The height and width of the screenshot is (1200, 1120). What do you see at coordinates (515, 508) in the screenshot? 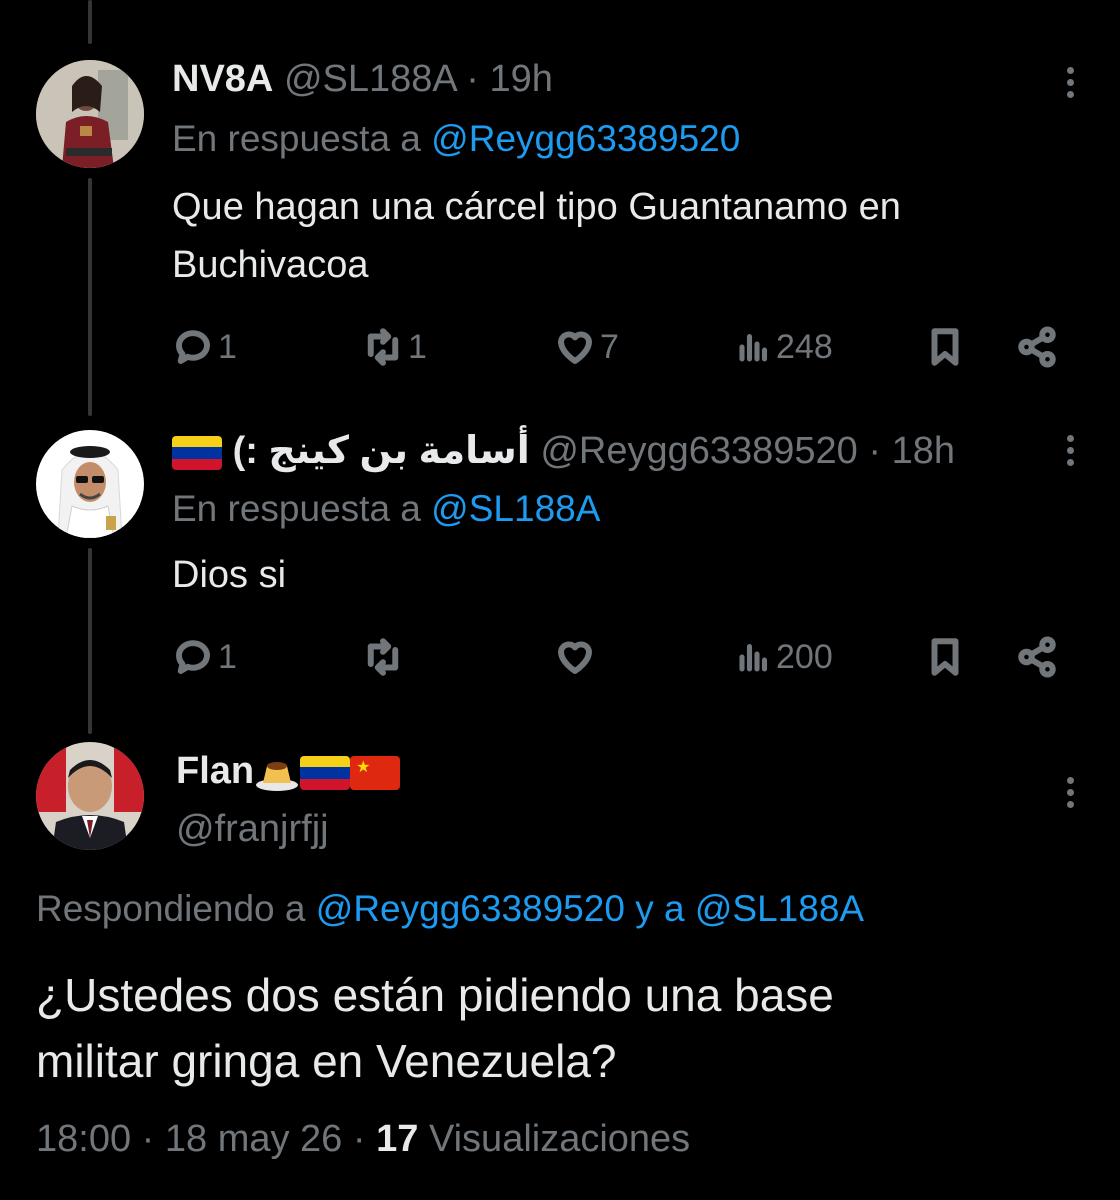
I see `reply-mention: @SL188A` at bounding box center [515, 508].